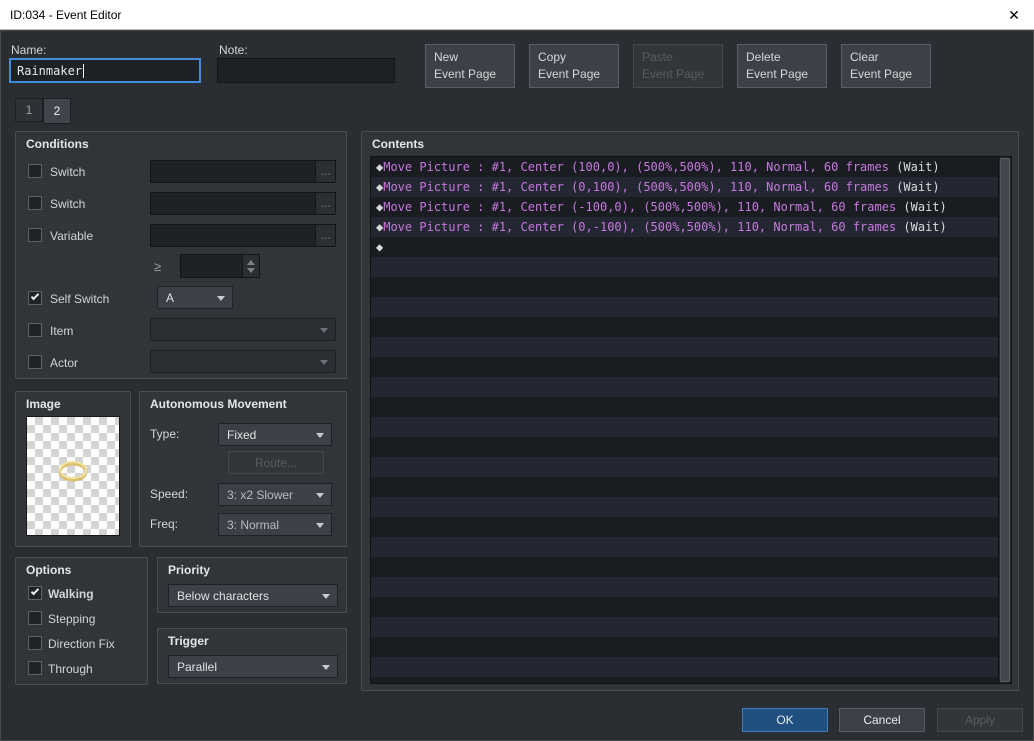 This screenshot has width=1034, height=741. Describe the element at coordinates (72, 619) in the screenshot. I see `stepping-label: Stepping` at that location.